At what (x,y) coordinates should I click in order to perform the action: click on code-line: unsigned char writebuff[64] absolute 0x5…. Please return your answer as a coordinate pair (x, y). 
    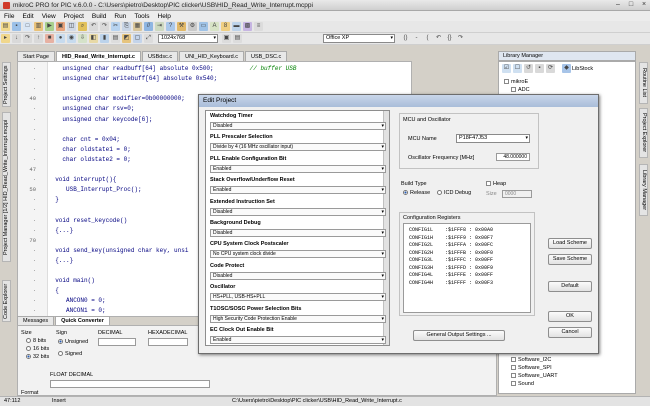
    Looking at the image, I should click on (132, 78).